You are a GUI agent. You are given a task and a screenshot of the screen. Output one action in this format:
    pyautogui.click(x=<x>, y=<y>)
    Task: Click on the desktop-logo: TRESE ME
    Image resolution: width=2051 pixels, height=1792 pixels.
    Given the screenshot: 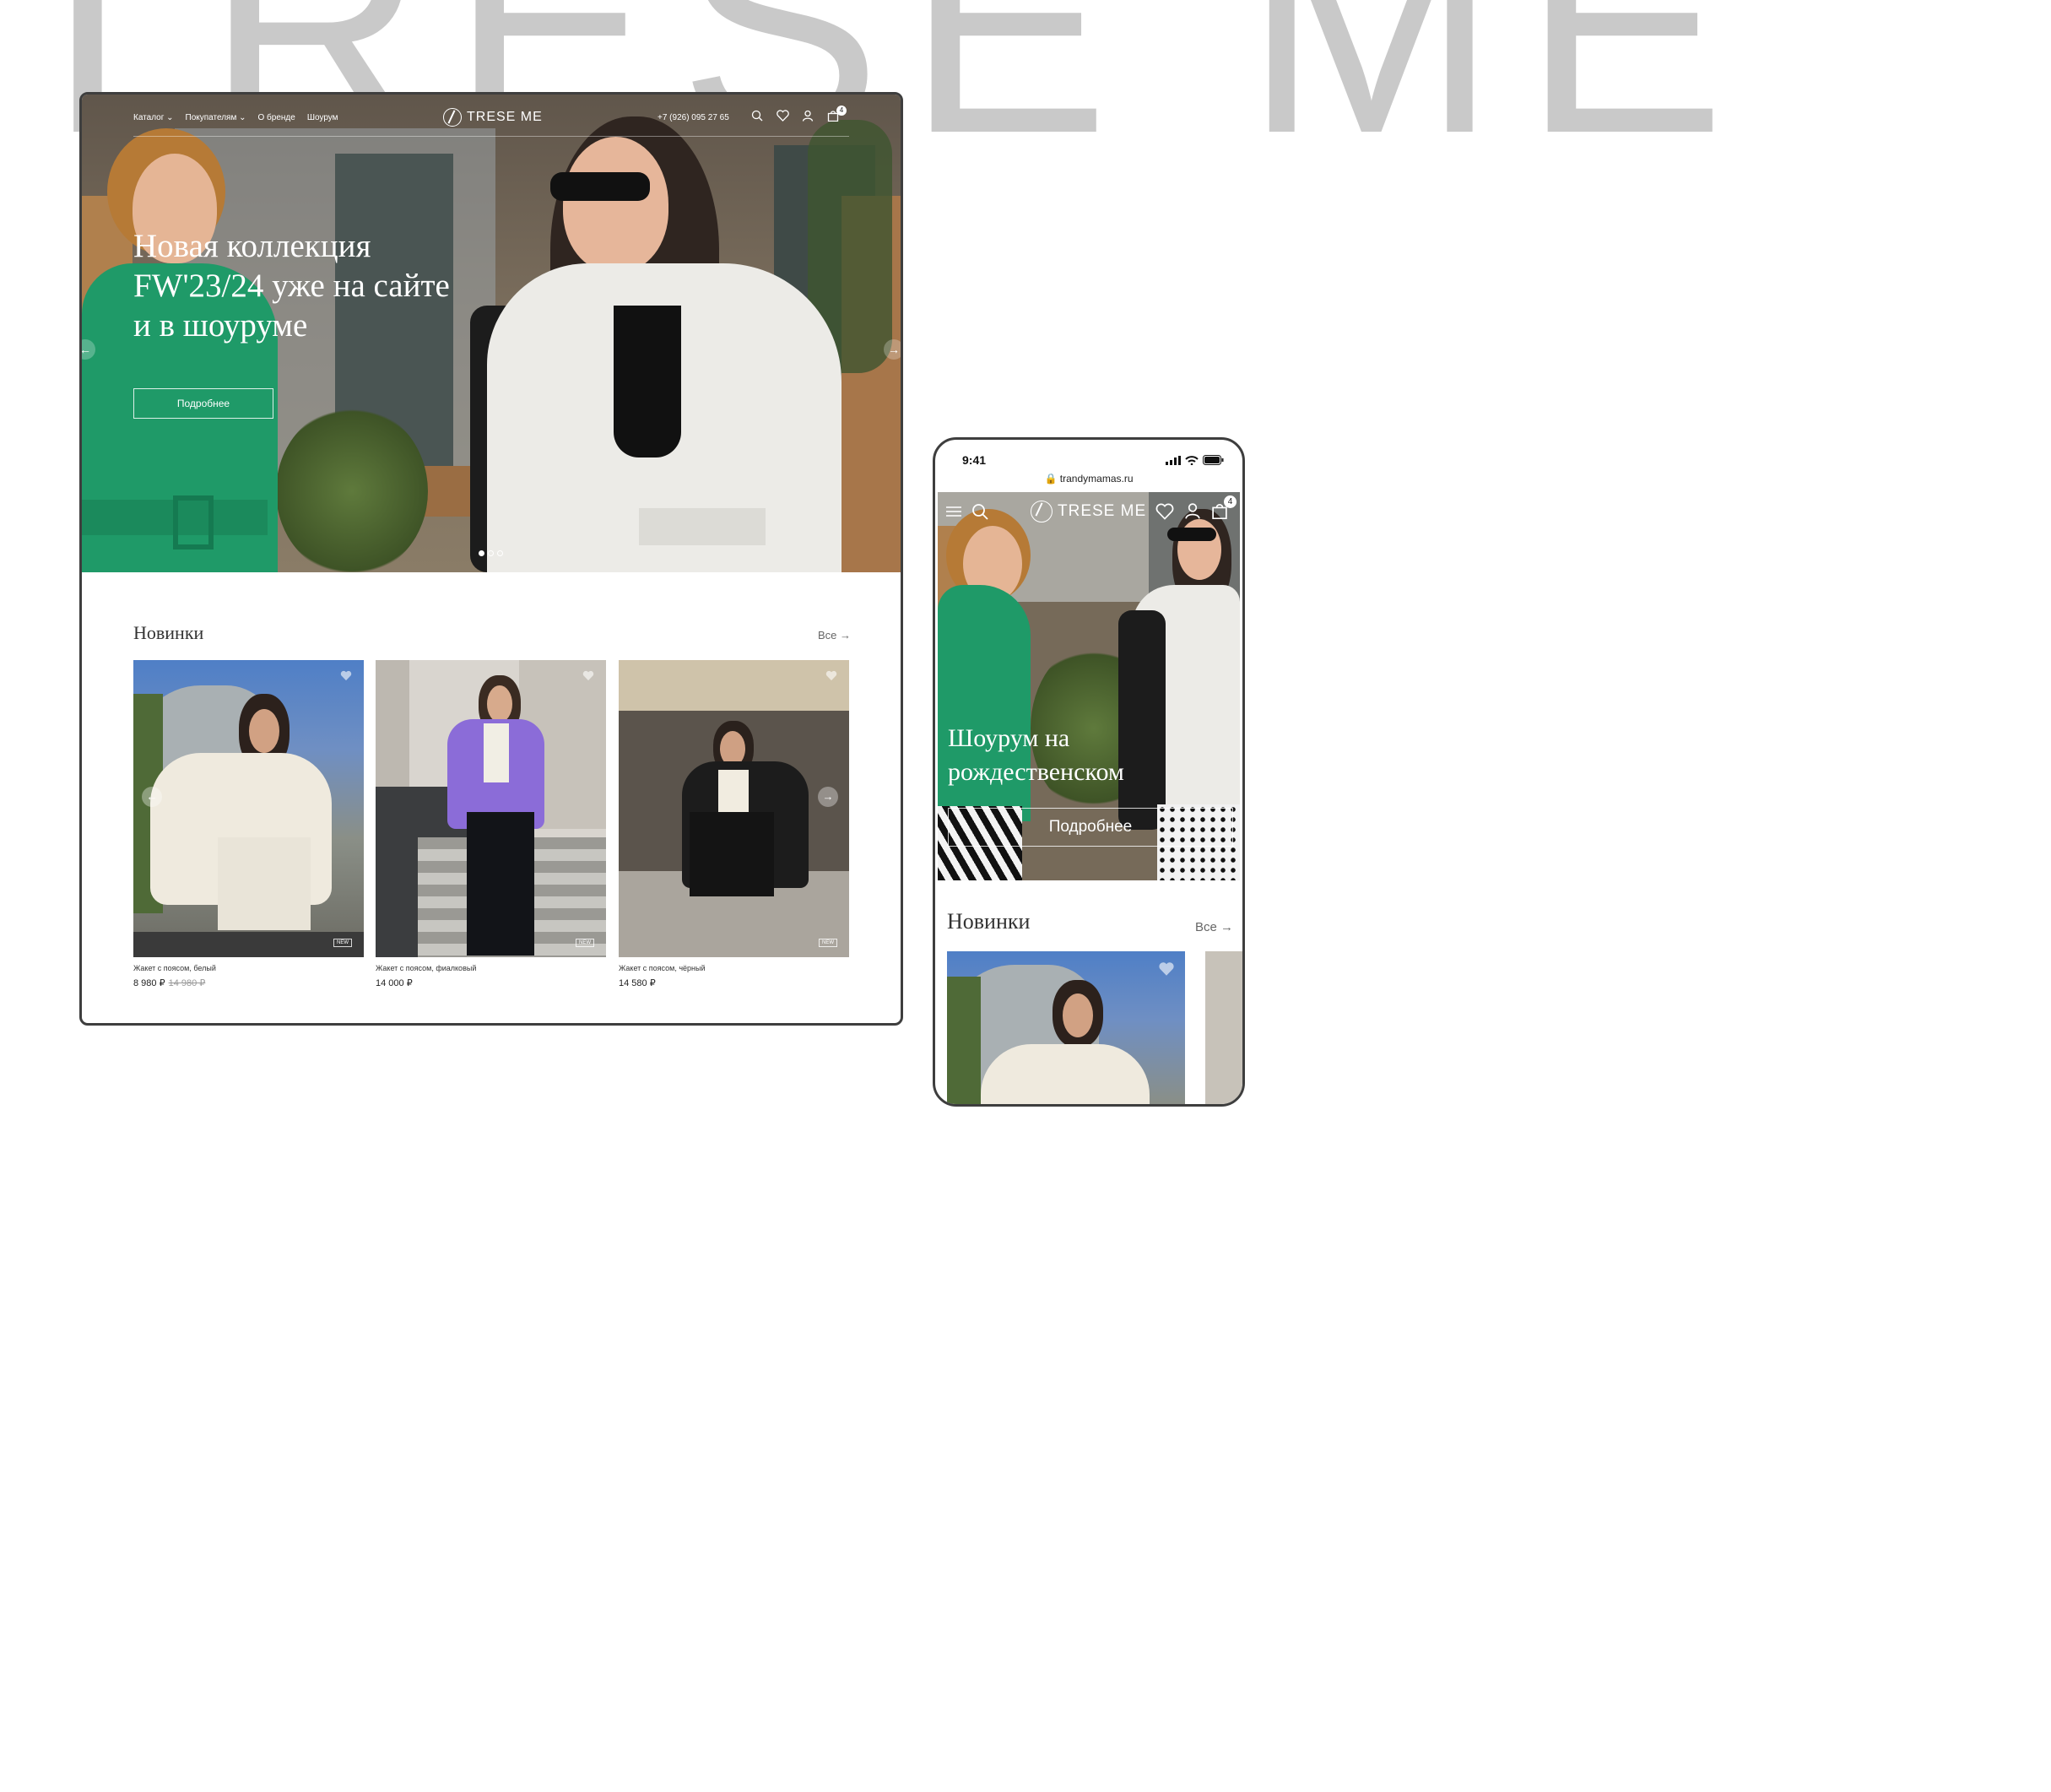 What is the action you would take?
    pyautogui.click(x=493, y=117)
    